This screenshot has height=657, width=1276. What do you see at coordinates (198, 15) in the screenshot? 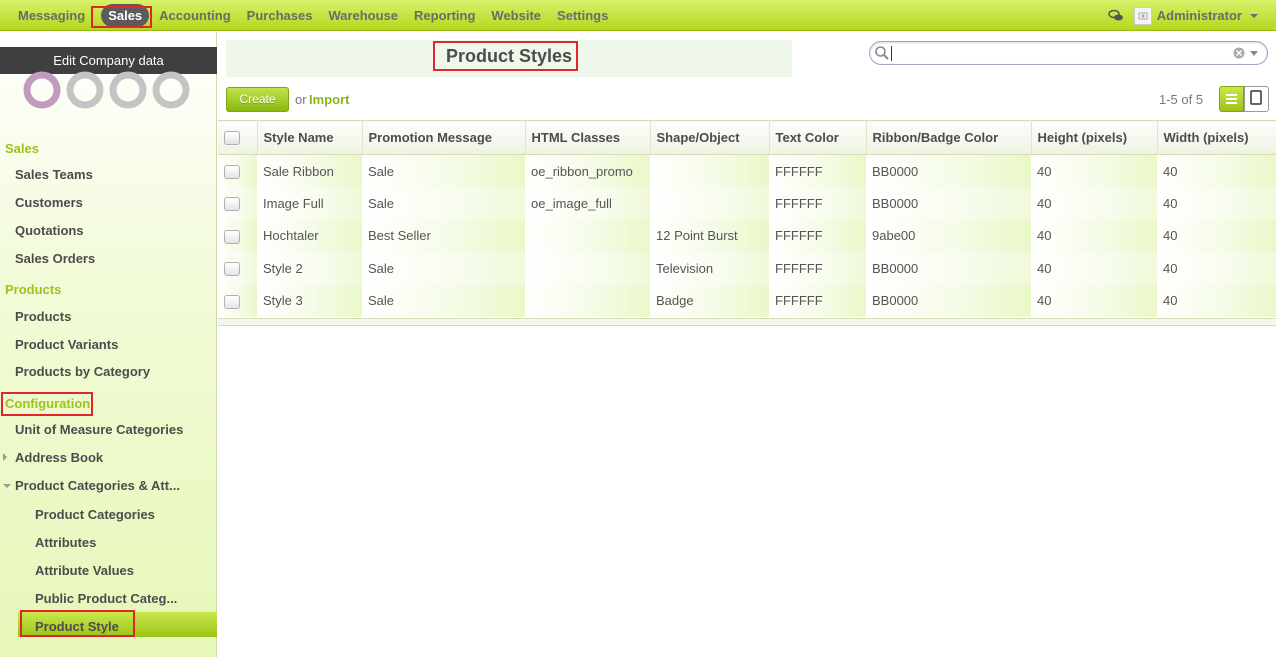
I see `menu-accounting: Accounting` at bounding box center [198, 15].